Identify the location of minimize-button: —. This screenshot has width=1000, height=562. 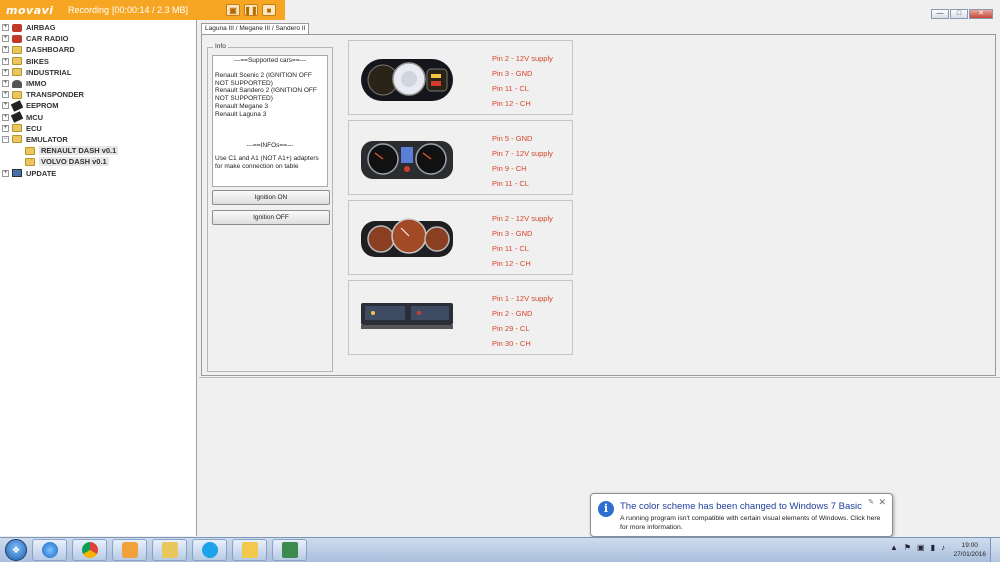
(940, 14).